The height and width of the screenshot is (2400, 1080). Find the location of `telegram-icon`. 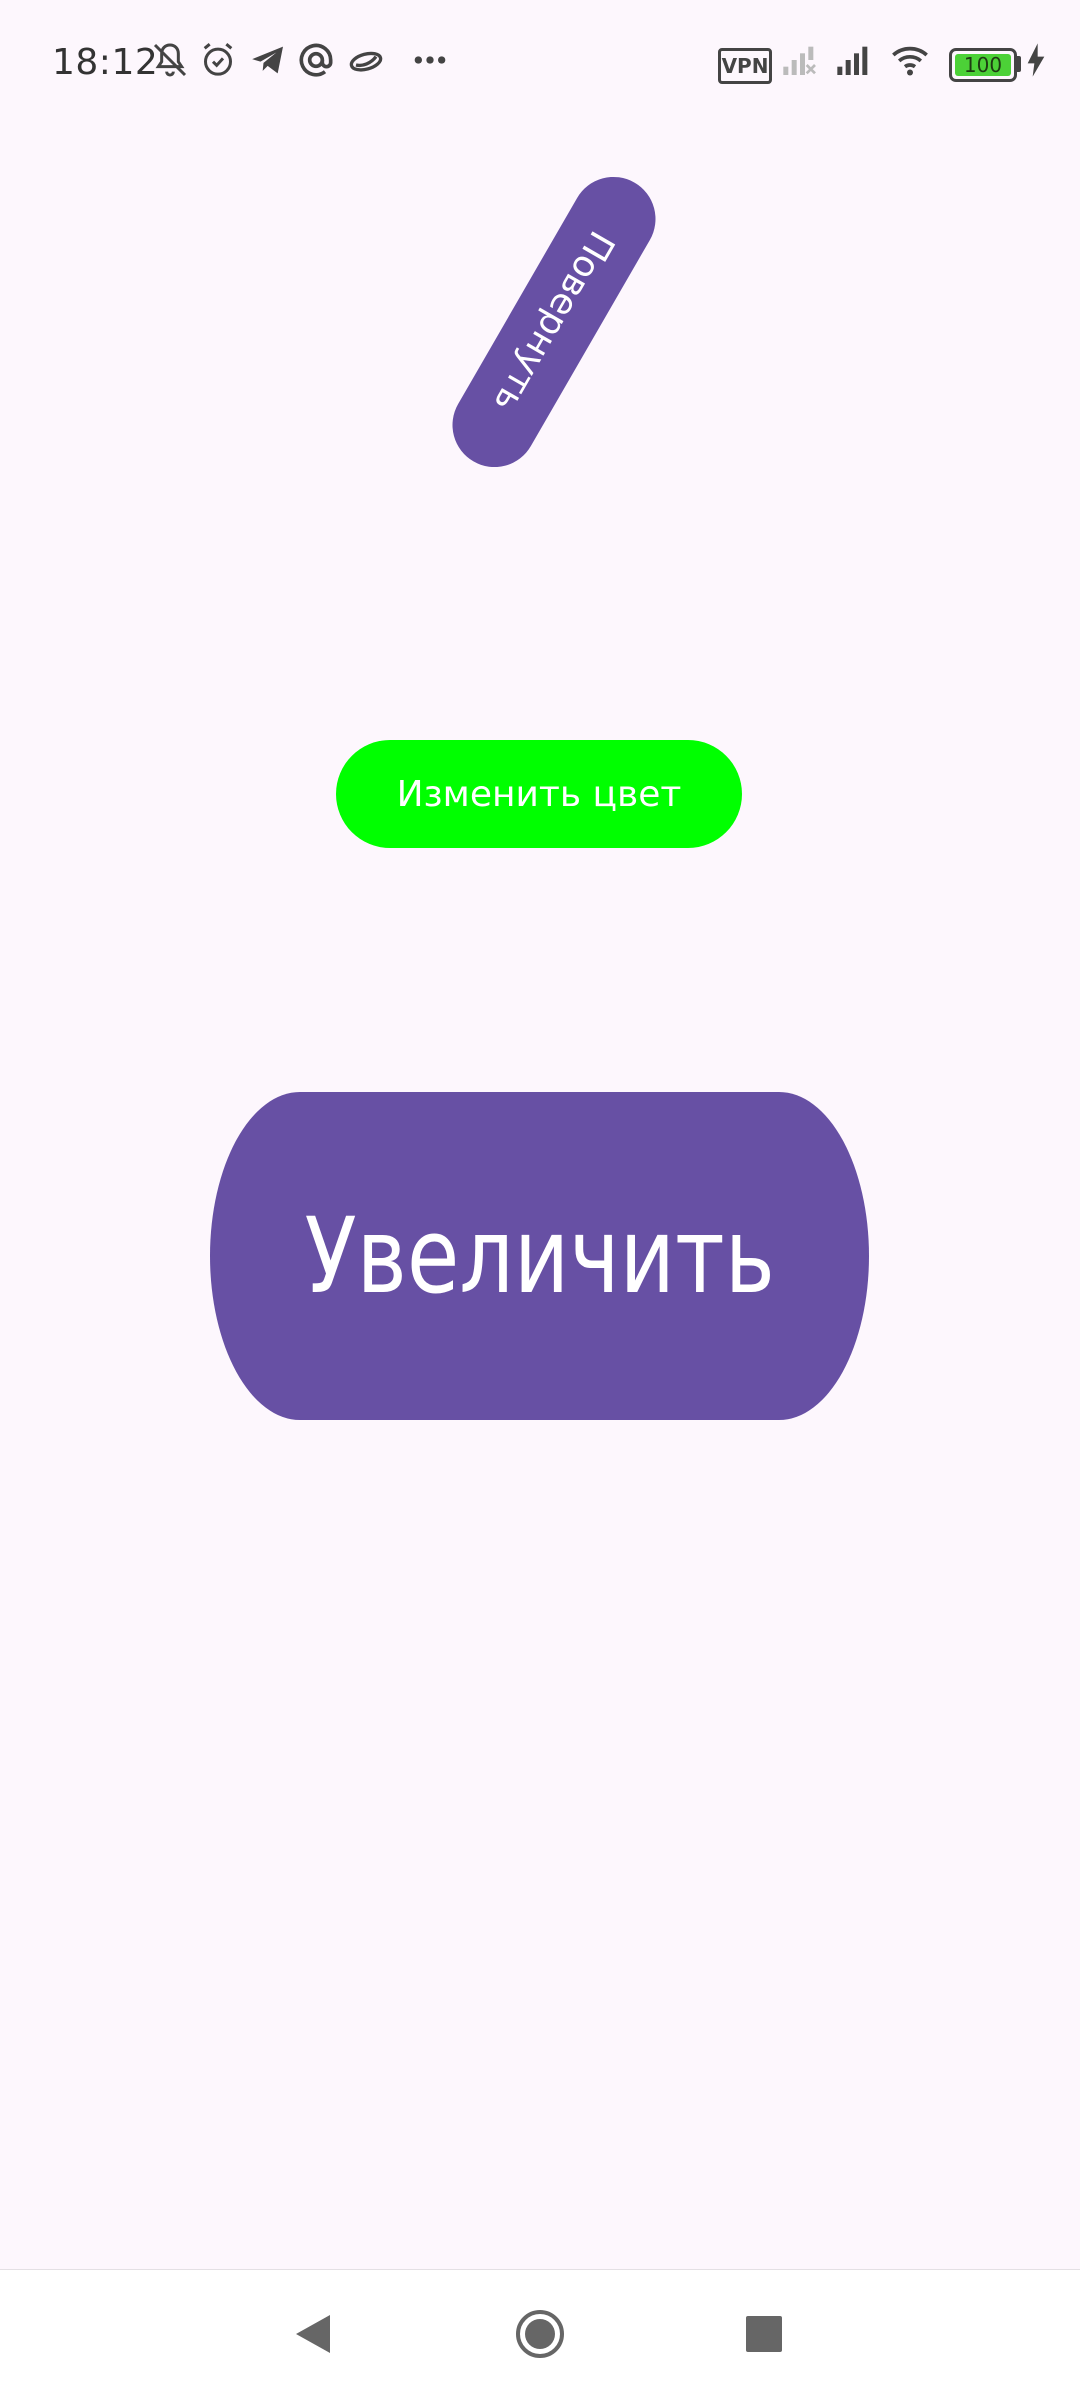

telegram-icon is located at coordinates (268, 60).